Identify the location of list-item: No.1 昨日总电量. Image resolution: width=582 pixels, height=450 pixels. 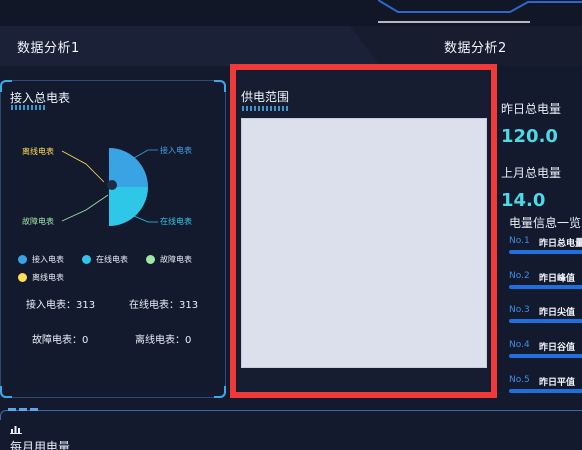
(545, 247).